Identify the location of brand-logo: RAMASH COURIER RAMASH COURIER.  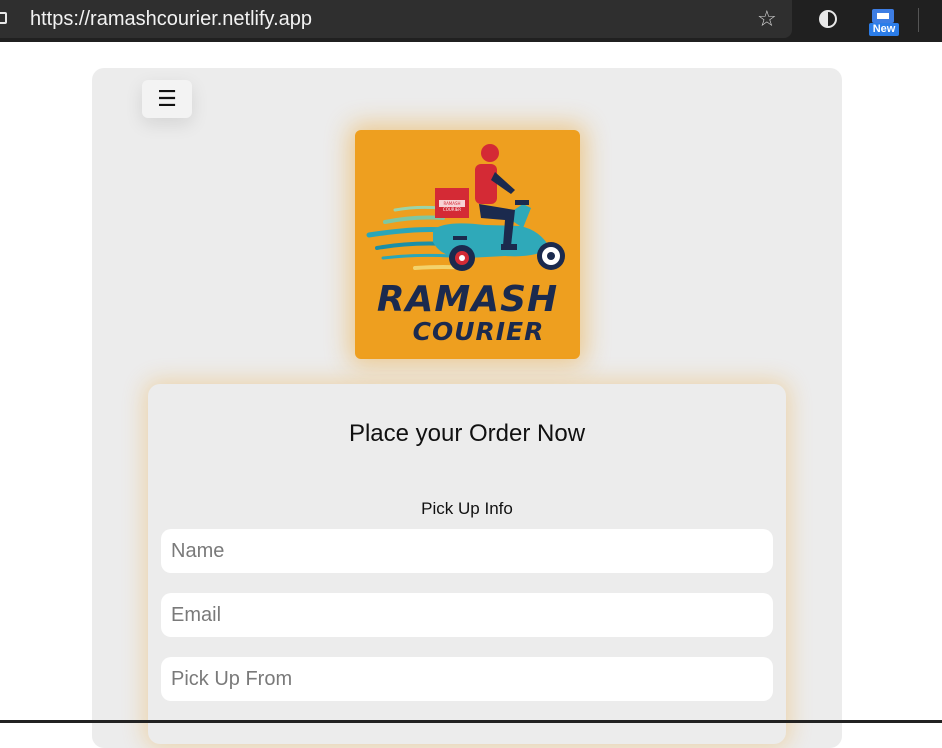
(467, 244).